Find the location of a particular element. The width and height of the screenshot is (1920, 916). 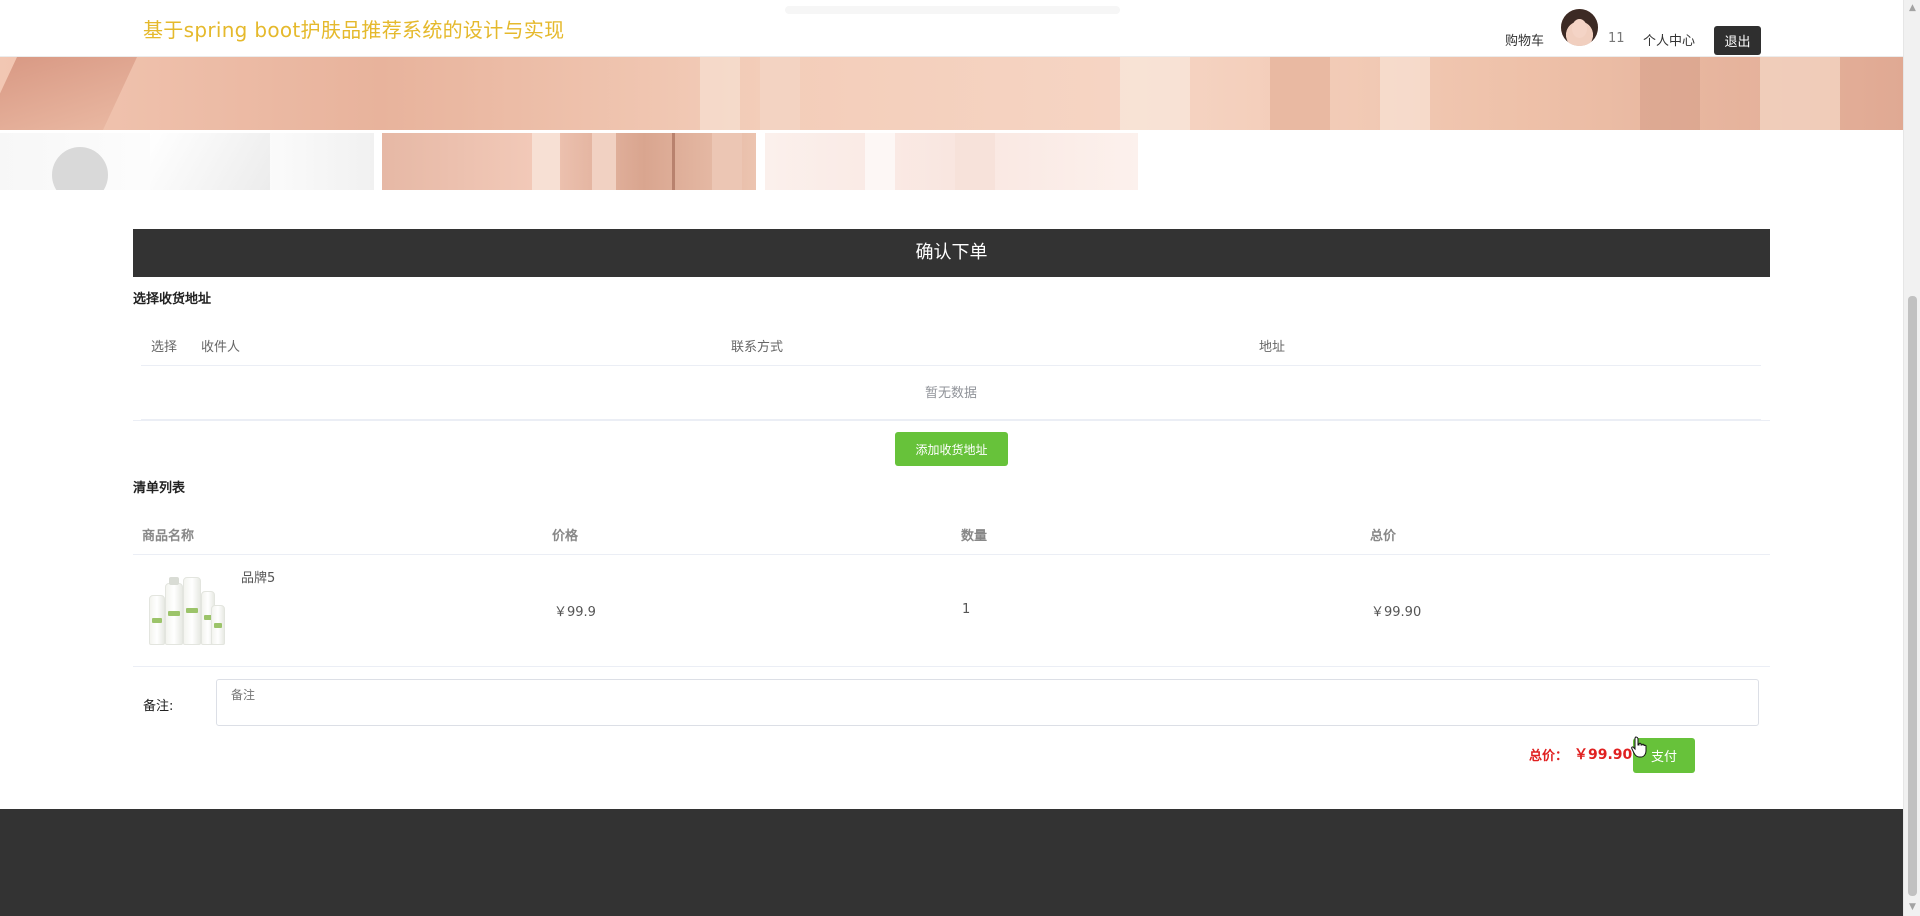

hand-cursor-icon is located at coordinates (1639, 747).